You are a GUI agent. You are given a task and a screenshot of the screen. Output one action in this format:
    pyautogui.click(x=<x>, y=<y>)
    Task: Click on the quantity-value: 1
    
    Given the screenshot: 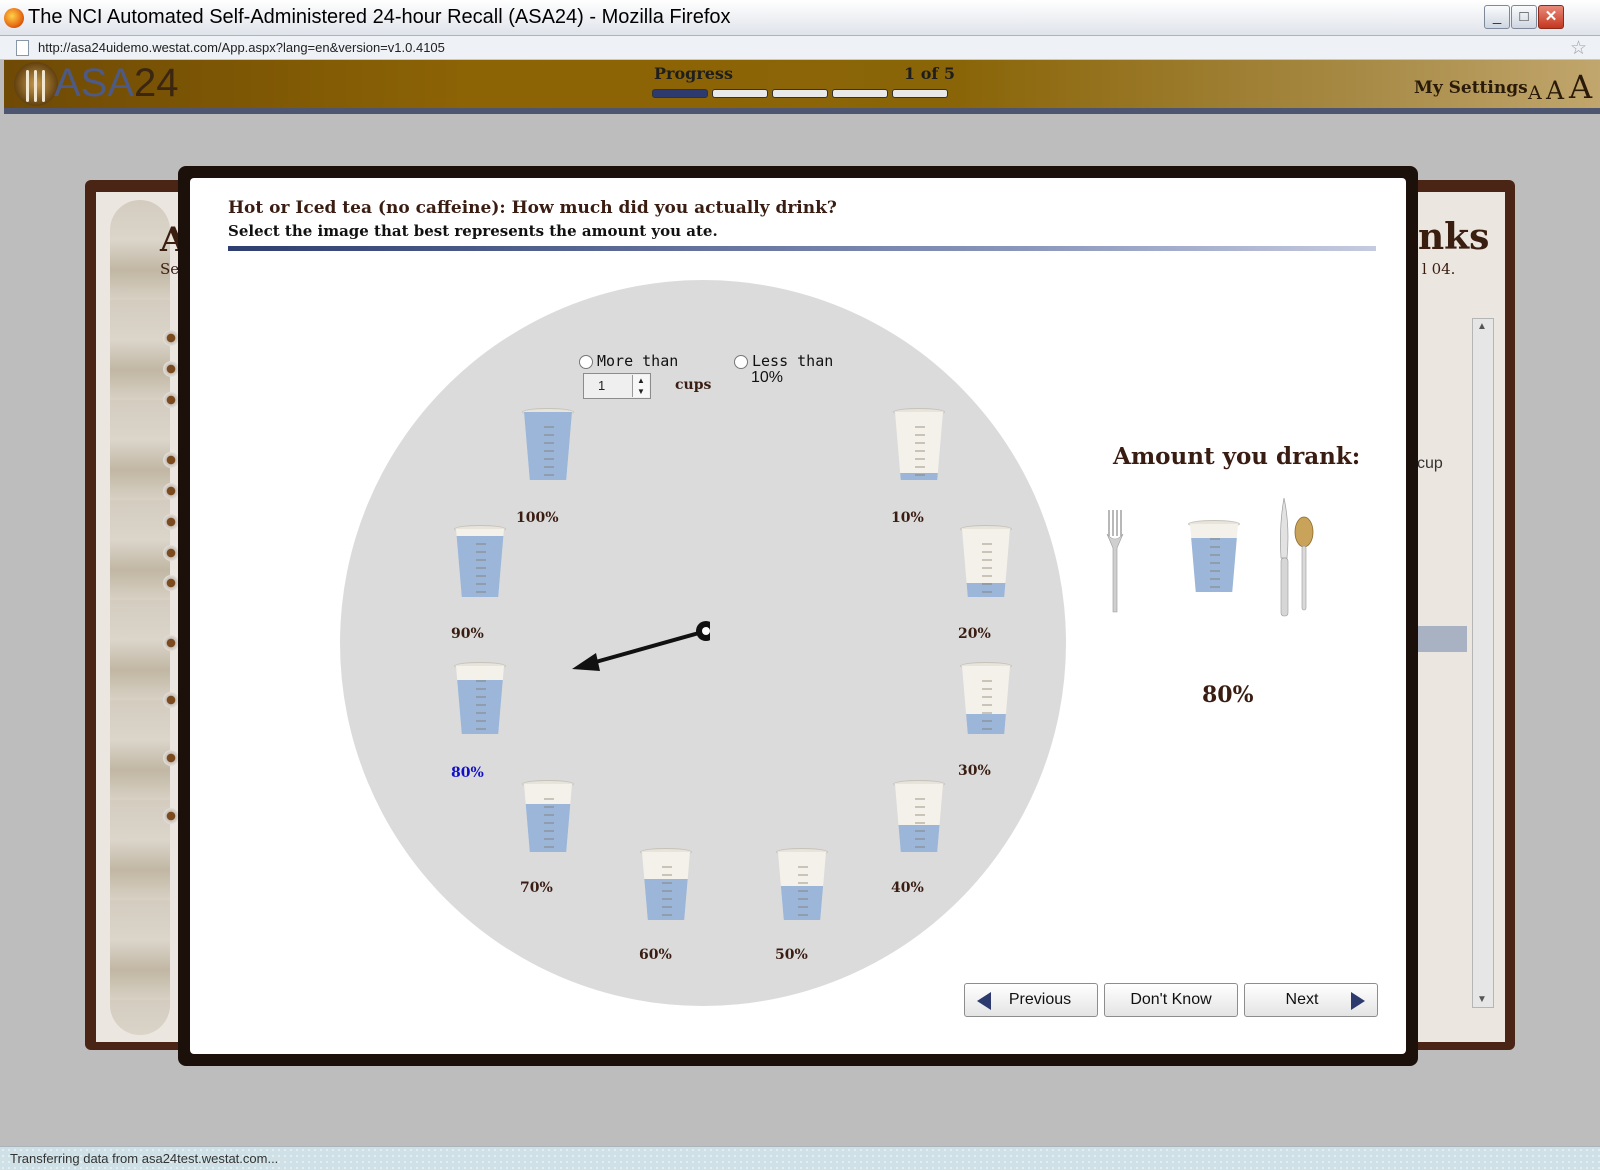 What is the action you would take?
    pyautogui.click(x=601, y=385)
    